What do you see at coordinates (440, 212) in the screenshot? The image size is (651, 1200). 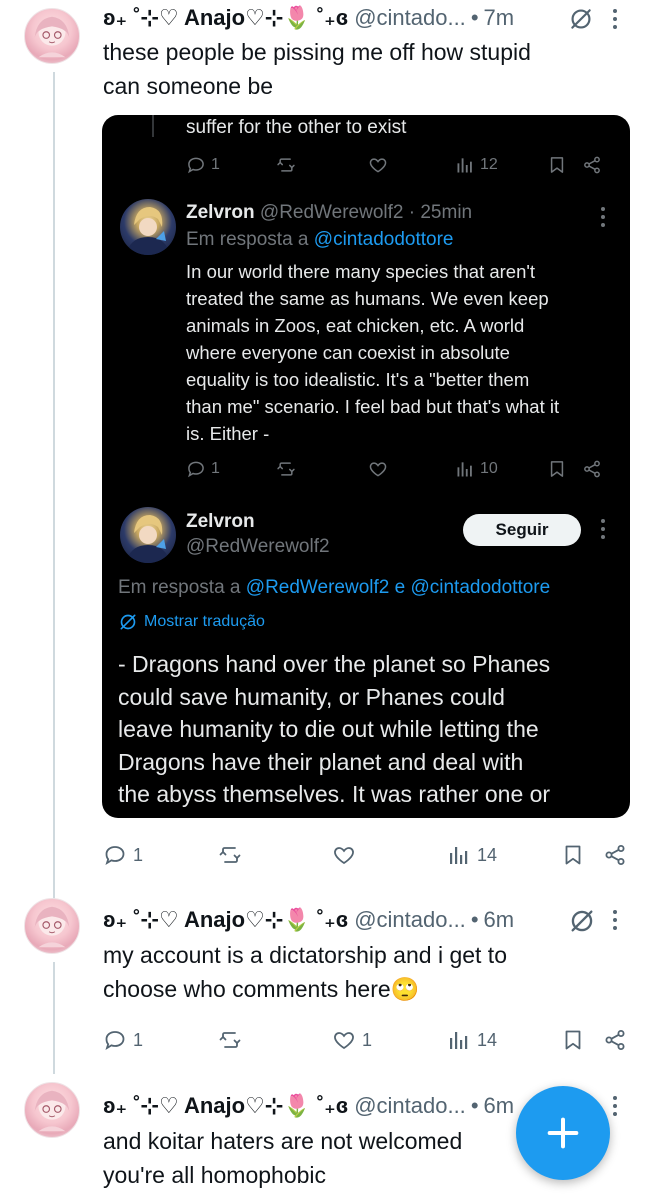 I see `timestamp: · 25min` at bounding box center [440, 212].